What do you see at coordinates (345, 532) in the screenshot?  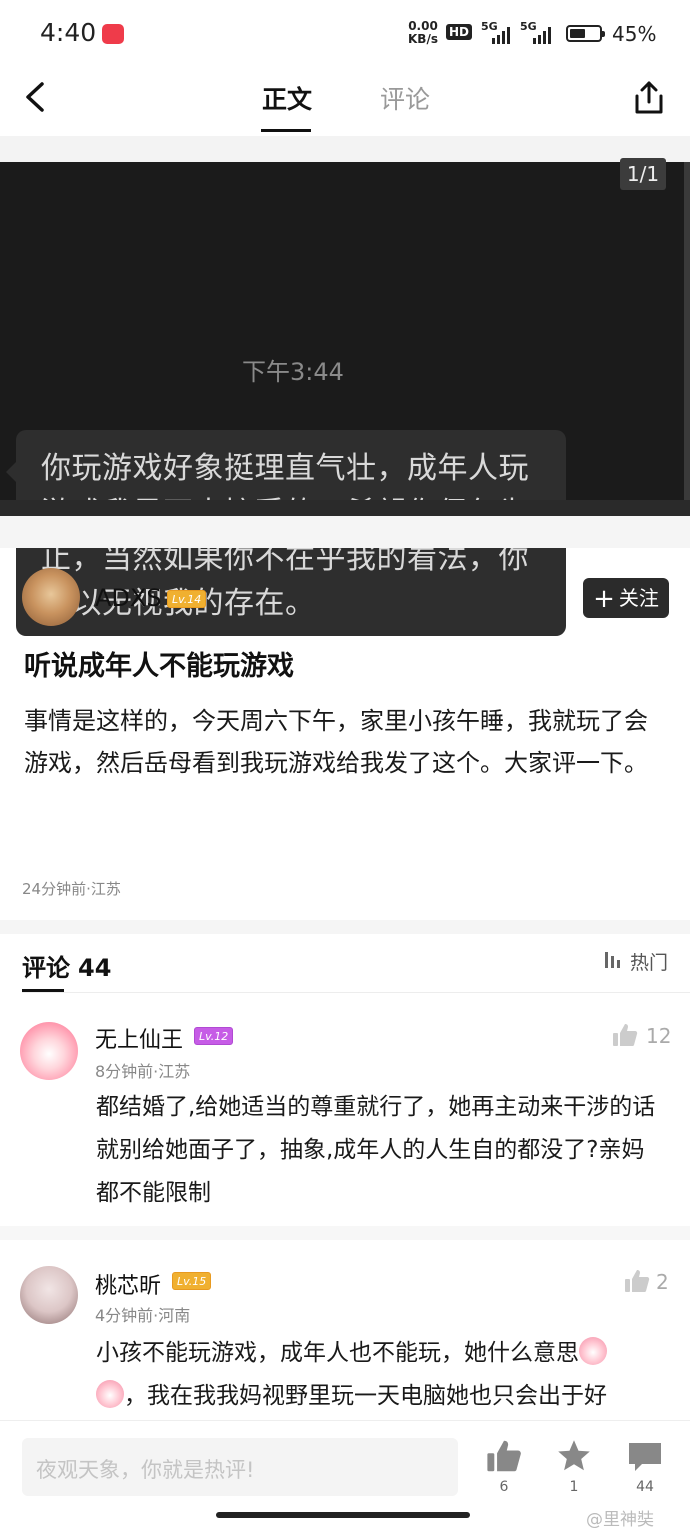 I see `section-spacer` at bounding box center [345, 532].